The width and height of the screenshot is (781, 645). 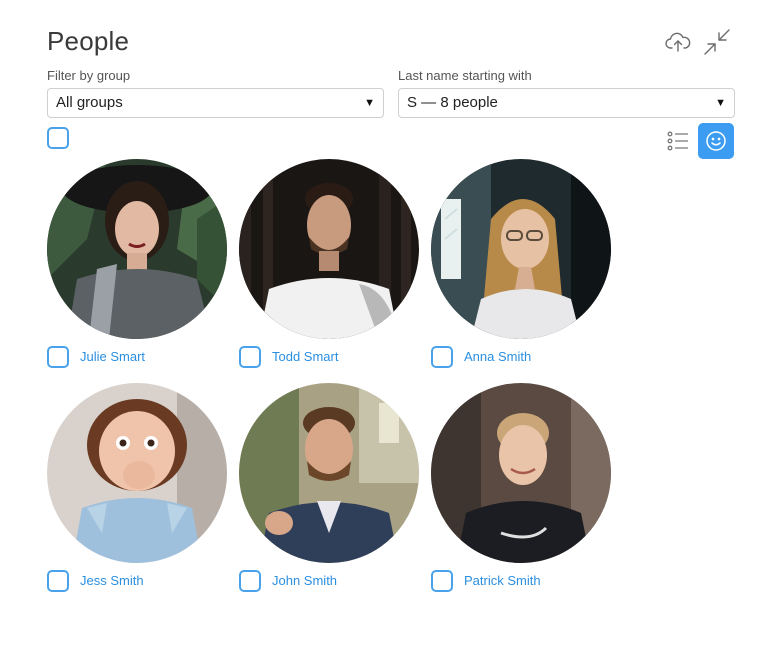 What do you see at coordinates (305, 356) in the screenshot?
I see `person-name: Todd Smart` at bounding box center [305, 356].